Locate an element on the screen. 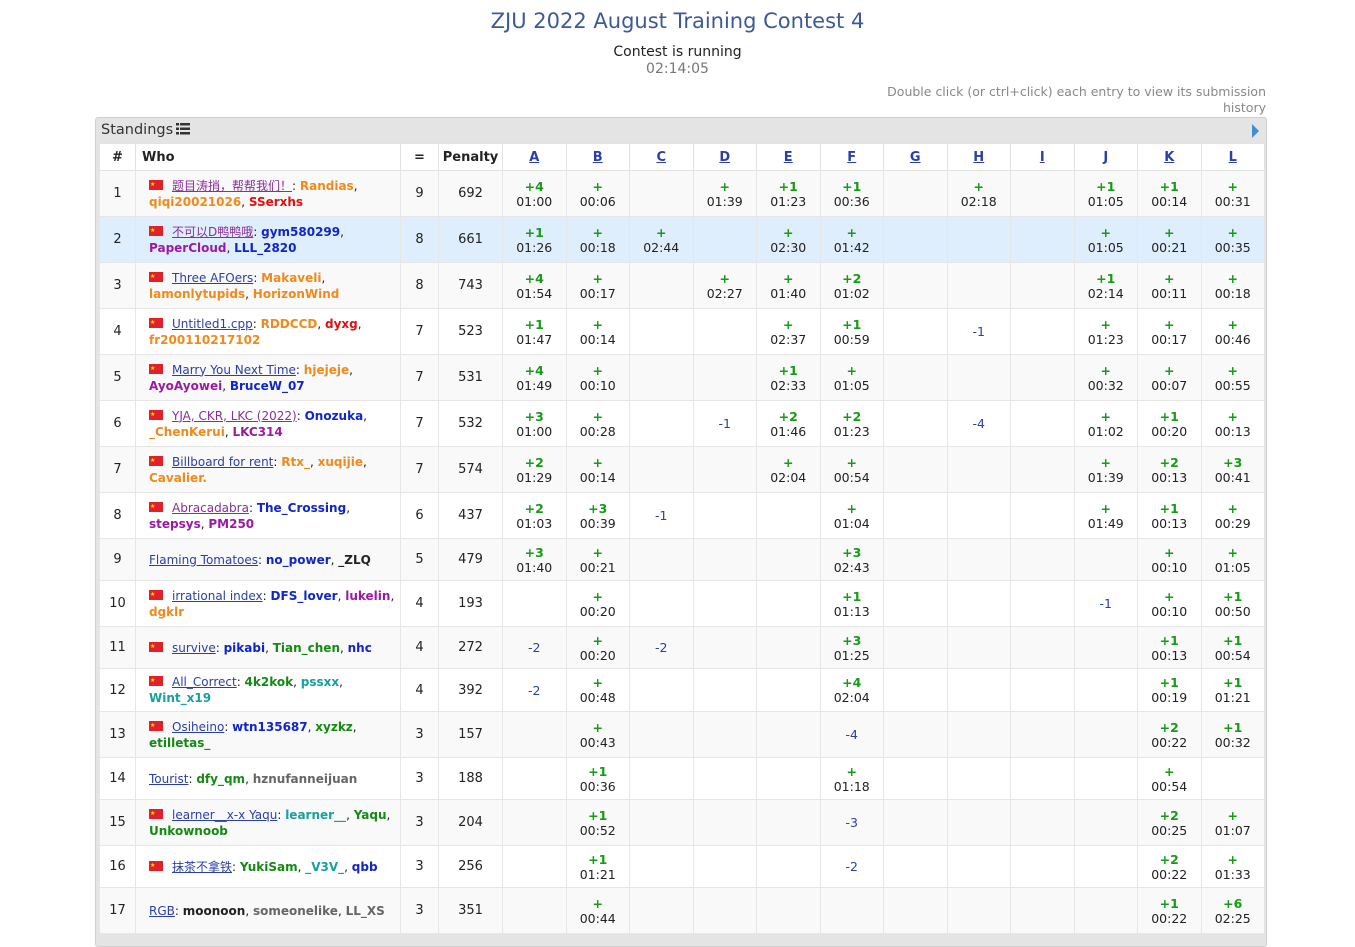 This screenshot has width=1355, height=947. team-member: PM250 is located at coordinates (231, 524).